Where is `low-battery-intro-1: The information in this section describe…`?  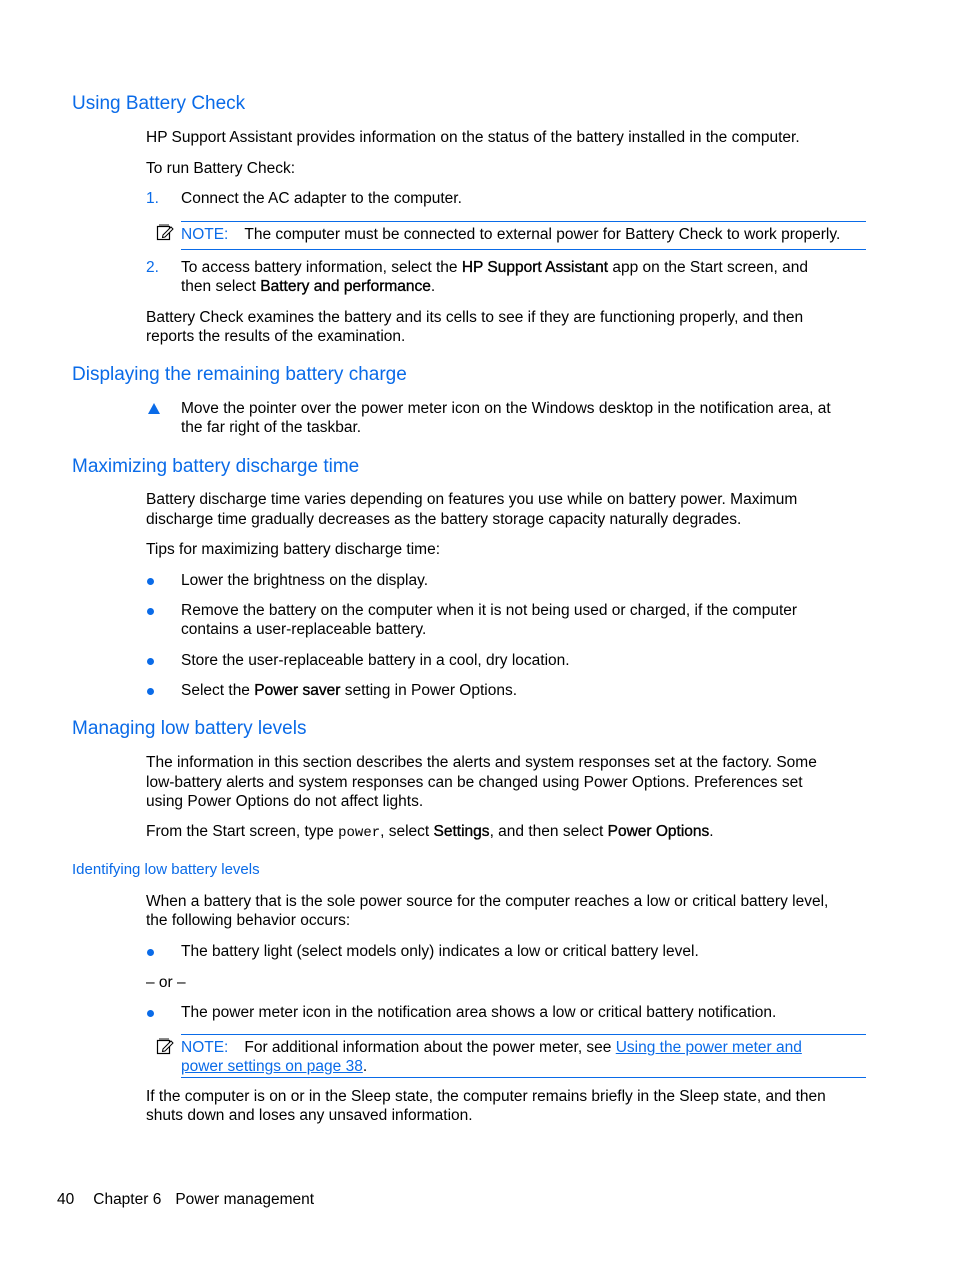
low-battery-intro-1: The information in this section describe… is located at coordinates (481, 762).